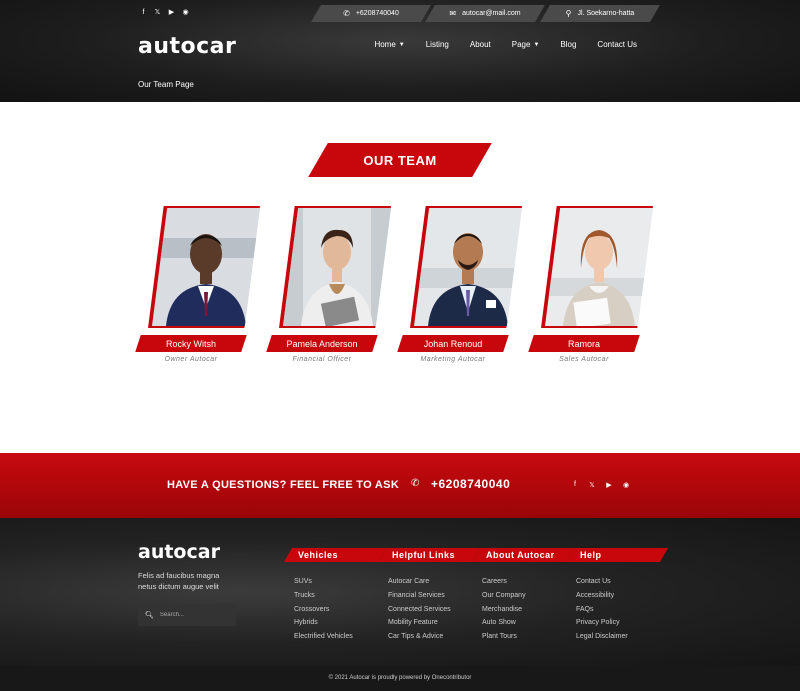 The width and height of the screenshot is (800, 691). What do you see at coordinates (504, 639) in the screenshot?
I see `footer-link: Plant Tours` at bounding box center [504, 639].